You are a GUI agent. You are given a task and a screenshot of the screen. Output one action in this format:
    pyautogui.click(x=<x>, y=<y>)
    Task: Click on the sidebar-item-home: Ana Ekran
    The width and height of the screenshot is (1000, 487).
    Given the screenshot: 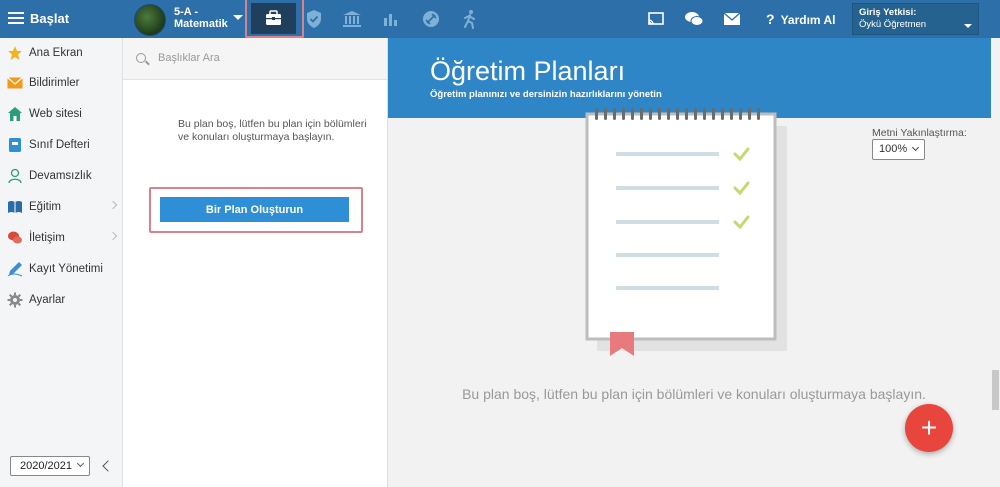 What is the action you would take?
    pyautogui.click(x=61, y=53)
    